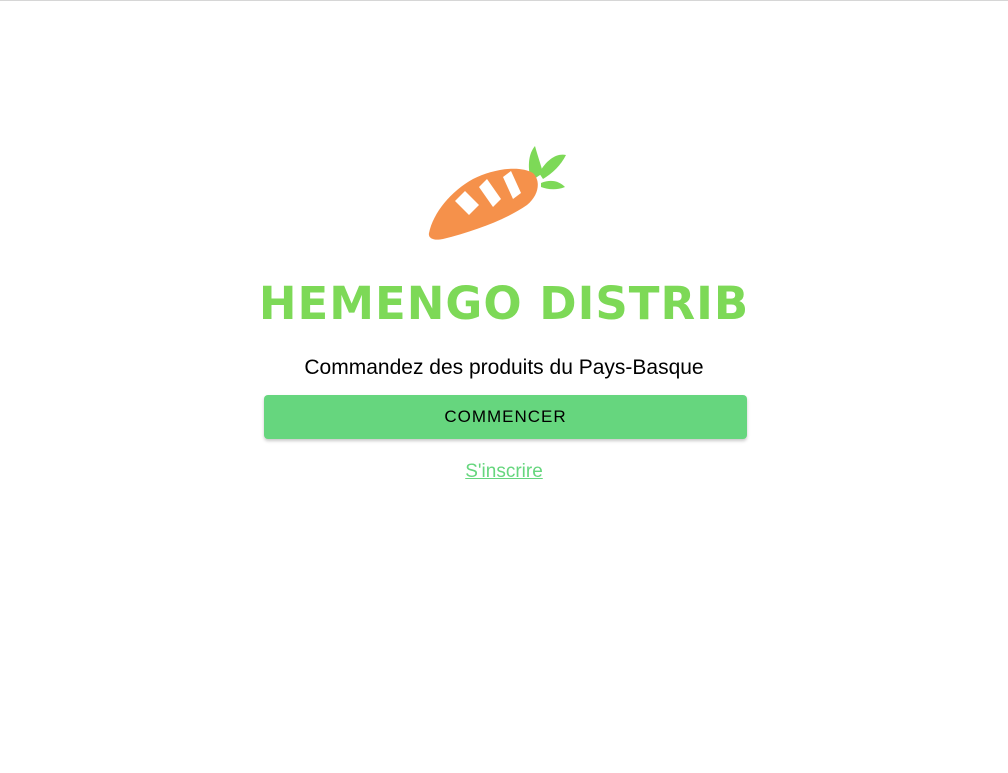 The width and height of the screenshot is (1008, 773). Describe the element at coordinates (504, 367) in the screenshot. I see `tagline: Commandez des produits du Pays-Basque` at that location.